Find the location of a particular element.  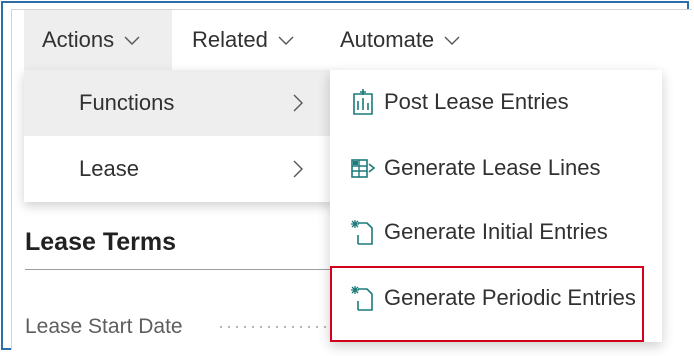

post-entries-icon is located at coordinates (363, 102).